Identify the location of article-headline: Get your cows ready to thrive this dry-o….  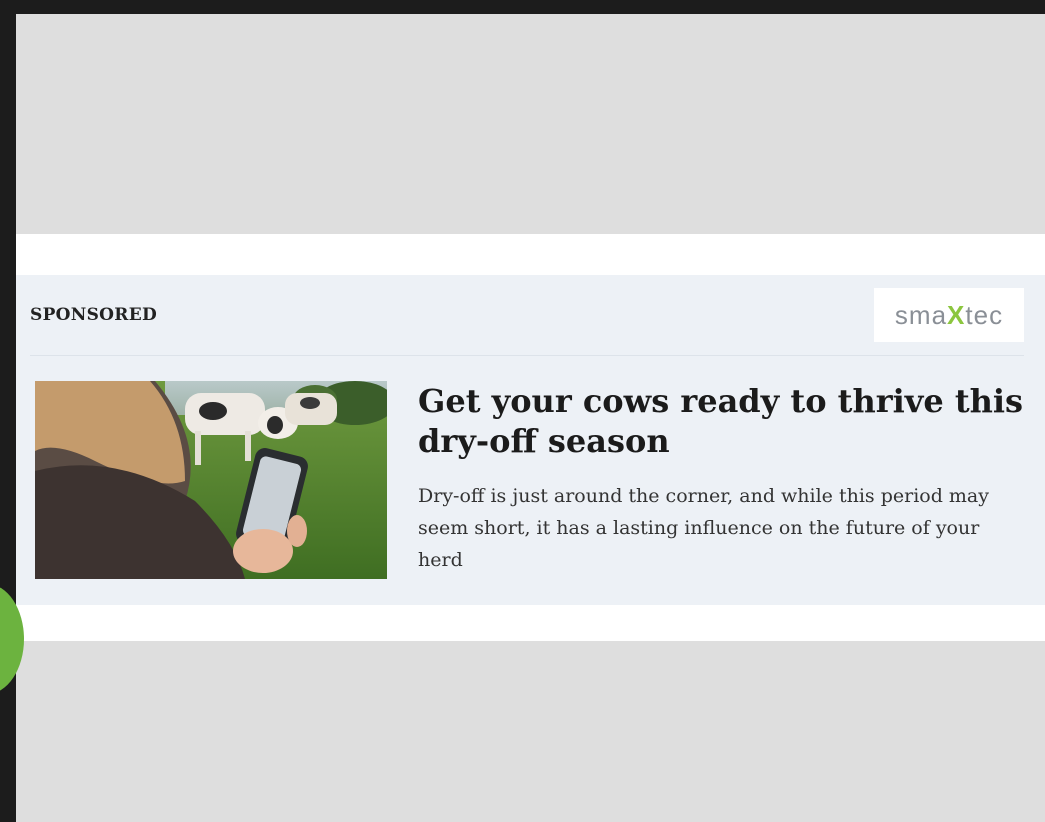
(723, 421).